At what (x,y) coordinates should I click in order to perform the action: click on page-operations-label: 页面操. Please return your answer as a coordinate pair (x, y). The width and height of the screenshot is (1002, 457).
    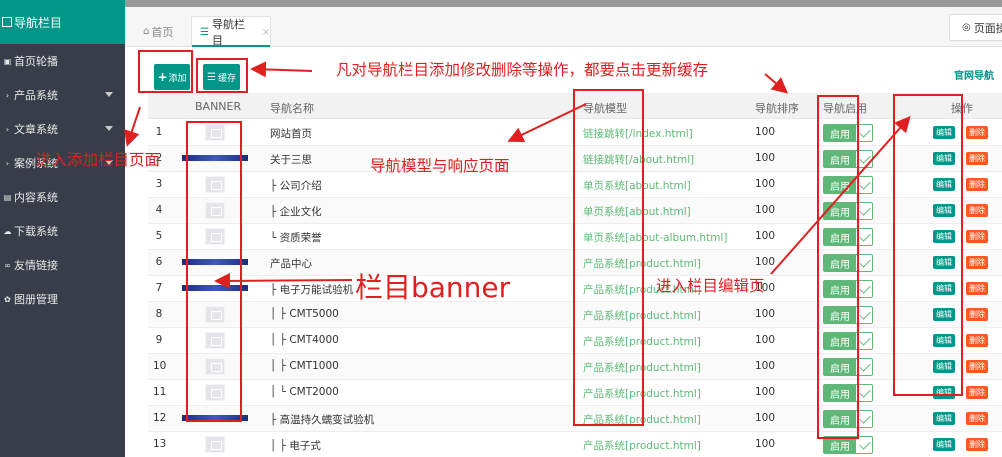
    Looking at the image, I should click on (987, 28).